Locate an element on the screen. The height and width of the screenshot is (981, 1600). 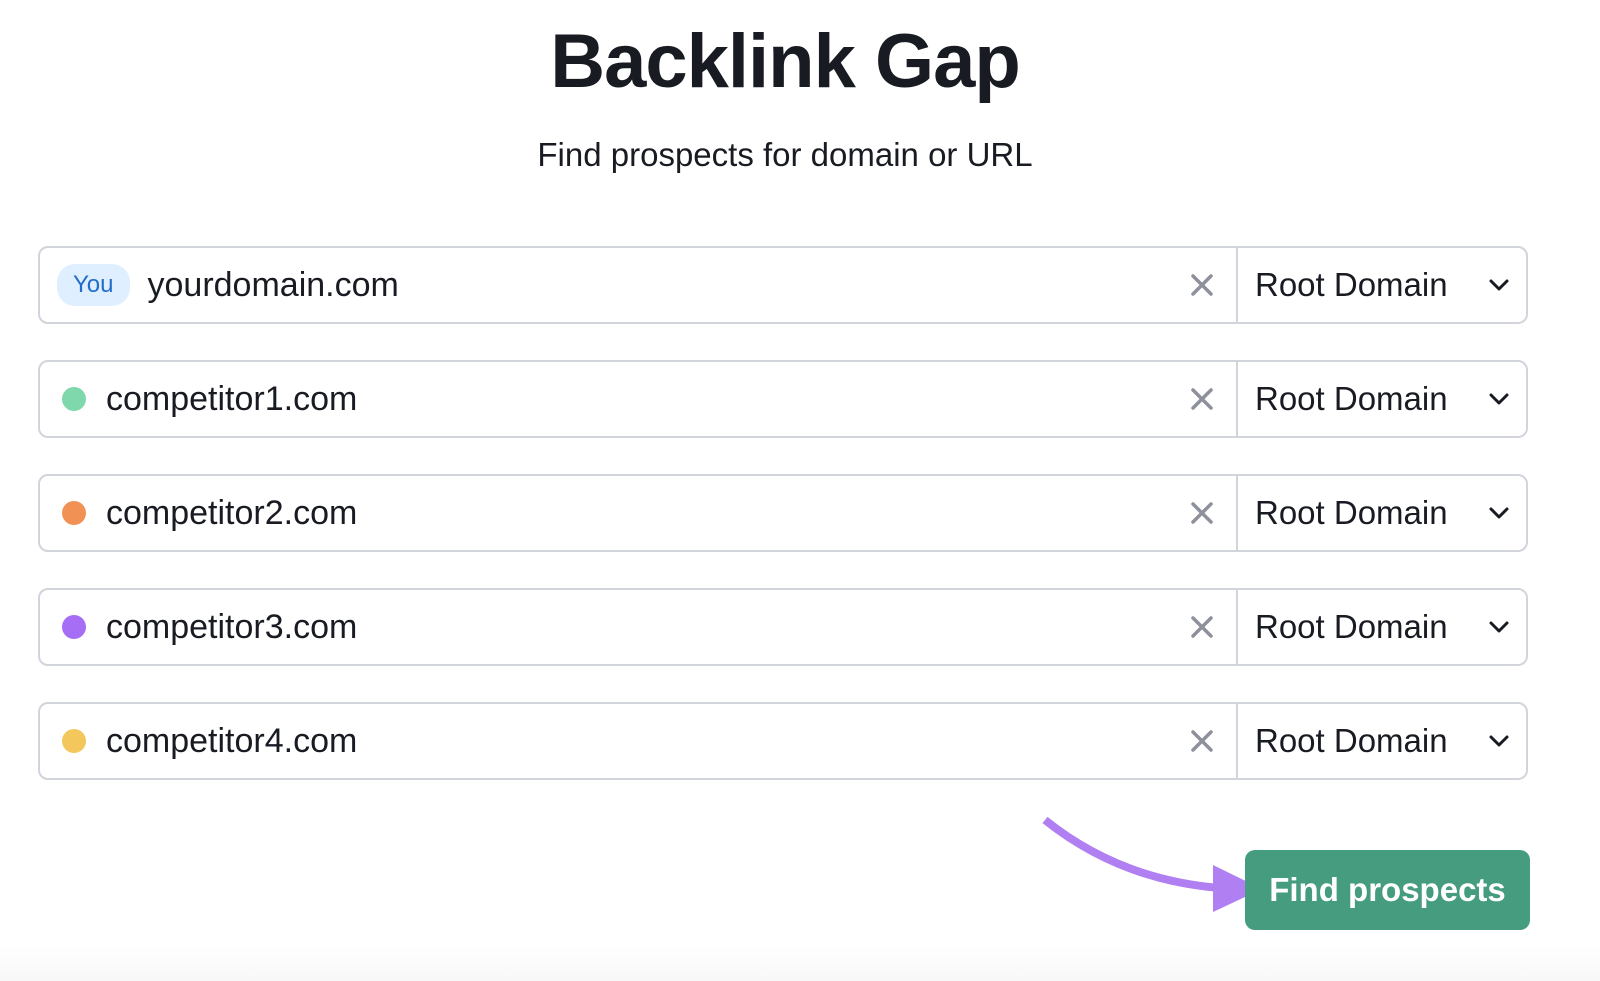
domain-value: yourdomain.com is located at coordinates (273, 285).